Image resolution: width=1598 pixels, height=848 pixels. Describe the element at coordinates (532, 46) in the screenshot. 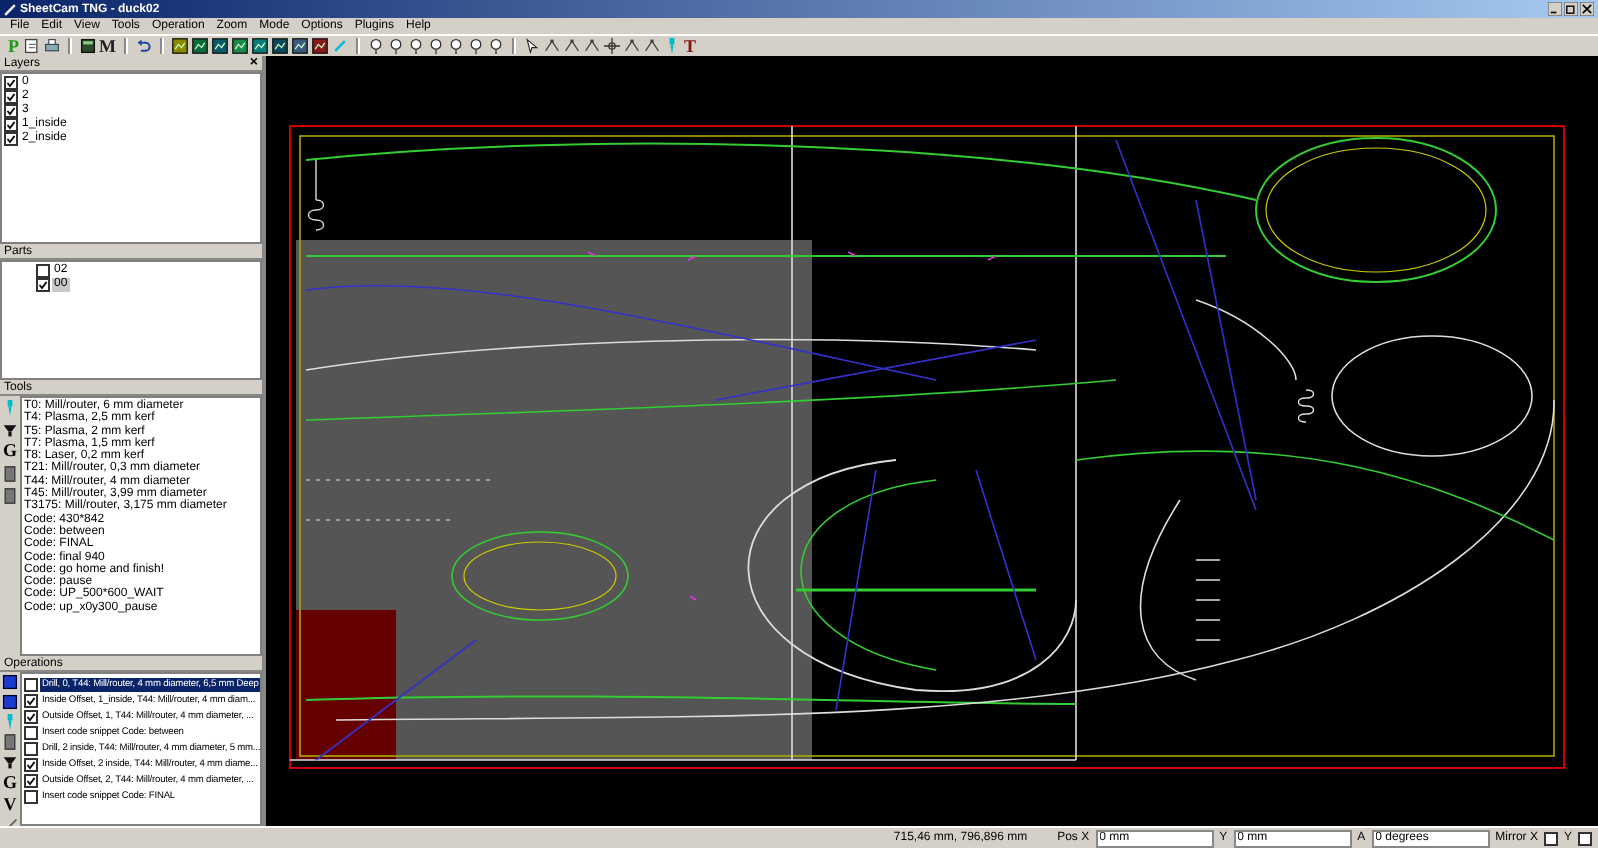

I see `pointer-icon` at that location.